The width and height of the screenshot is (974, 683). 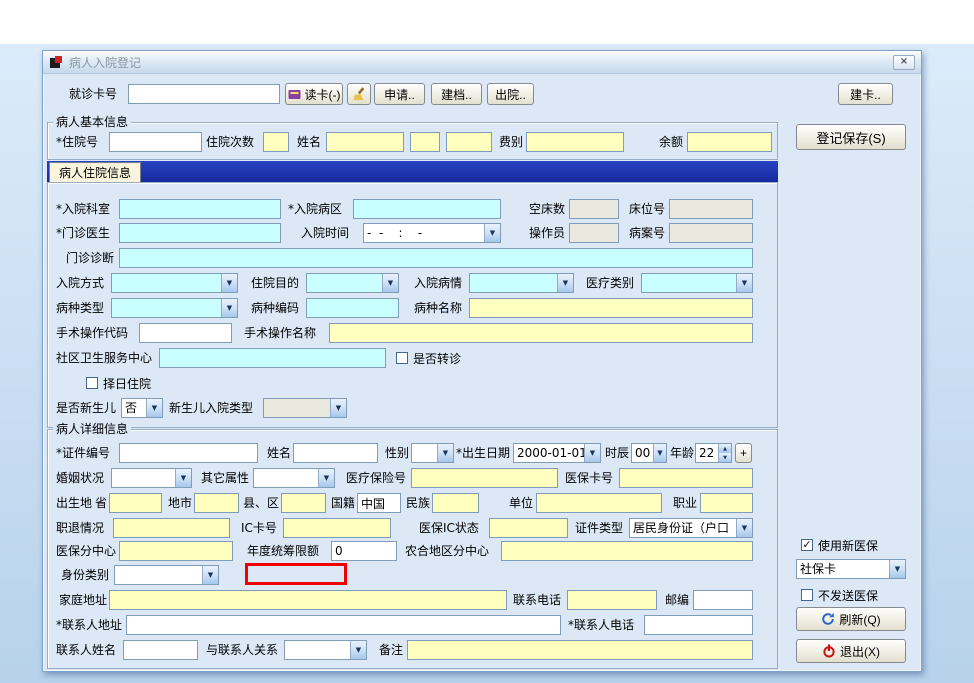 What do you see at coordinates (698, 625) in the screenshot?
I see `contact-phone-input` at bounding box center [698, 625].